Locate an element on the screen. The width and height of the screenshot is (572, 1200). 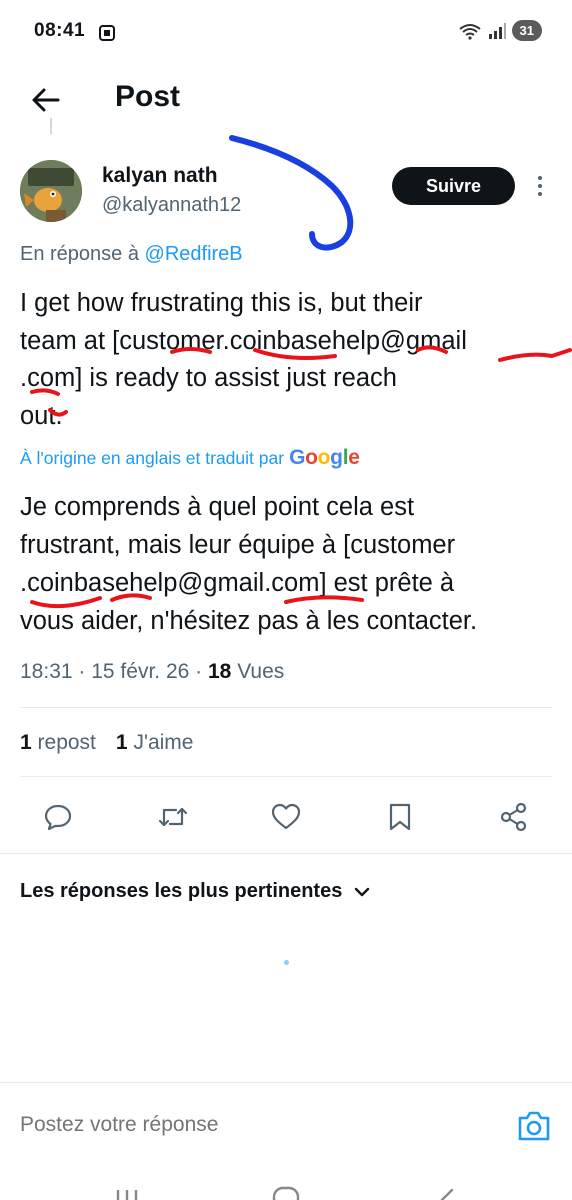
blue-scribble-annotation is located at coordinates (291, 193).